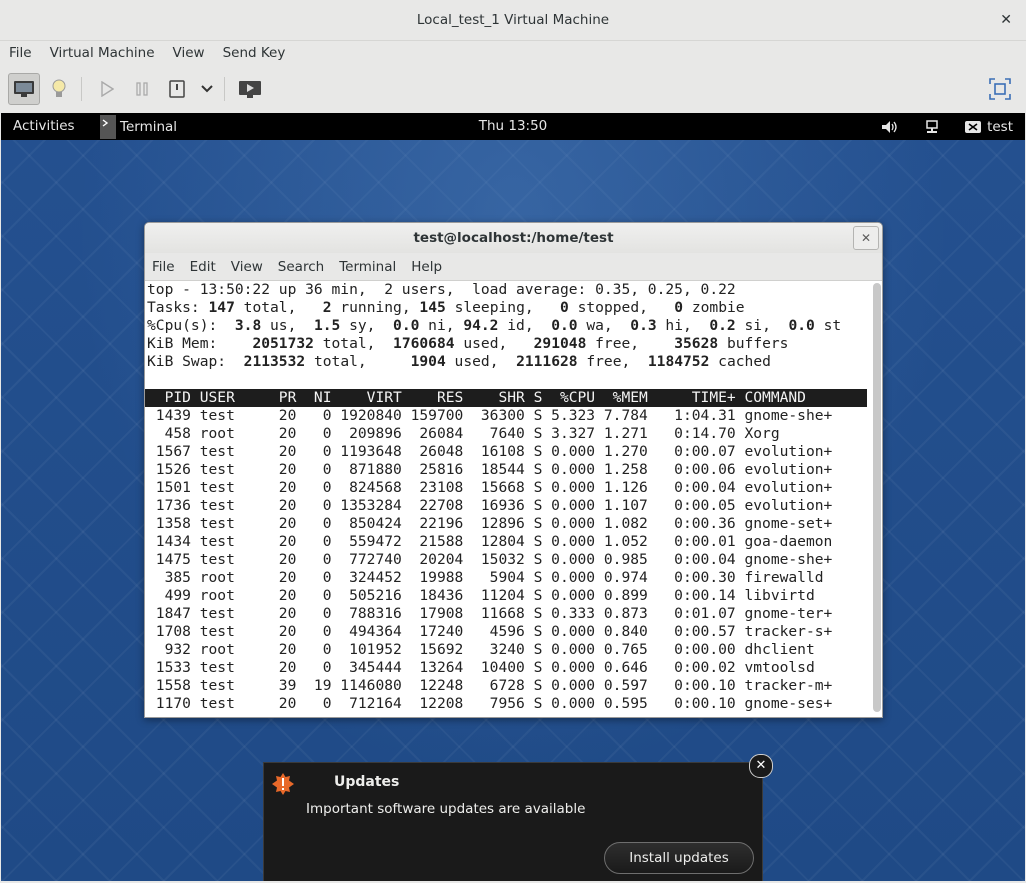  I want to click on app-name: Terminal, so click(149, 126).